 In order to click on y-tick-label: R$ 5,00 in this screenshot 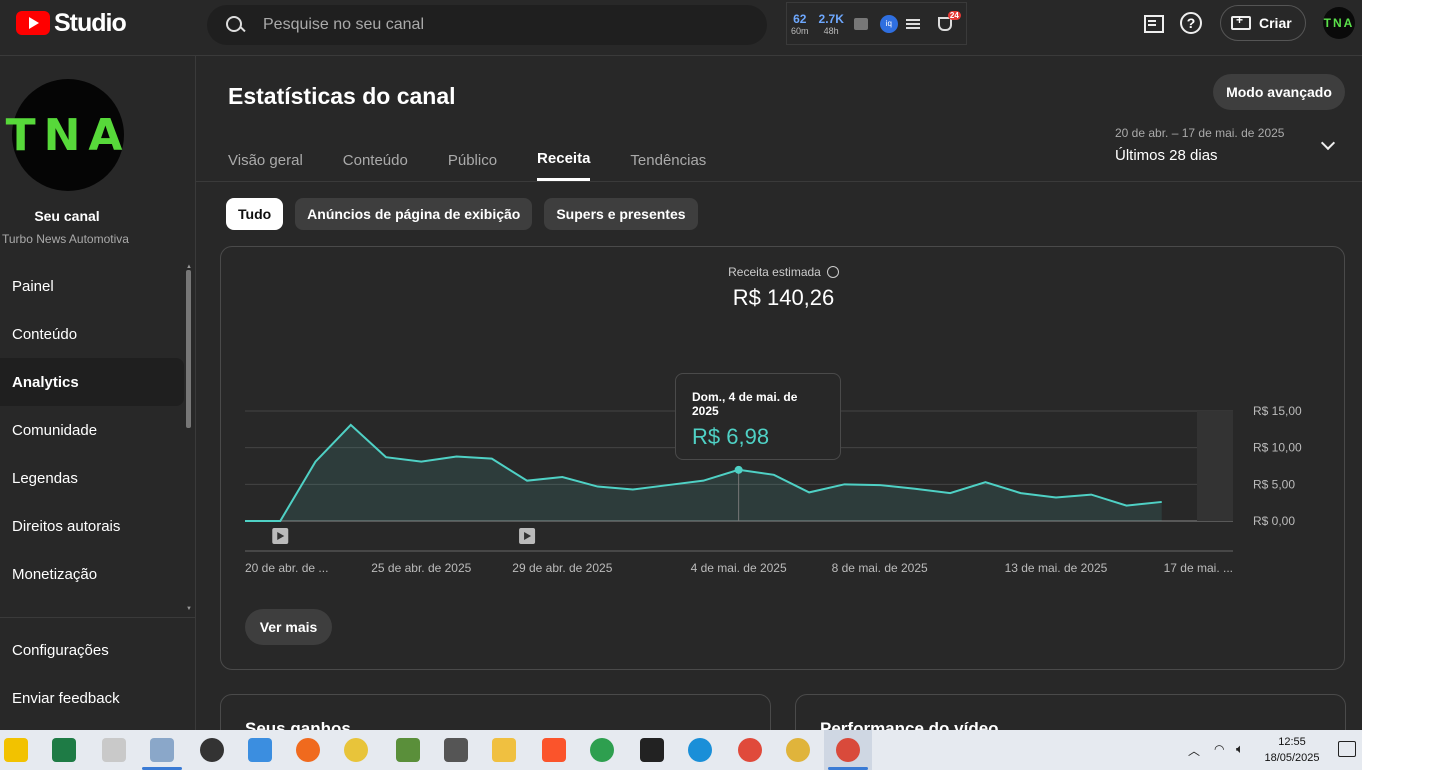, I will do `click(1274, 484)`.